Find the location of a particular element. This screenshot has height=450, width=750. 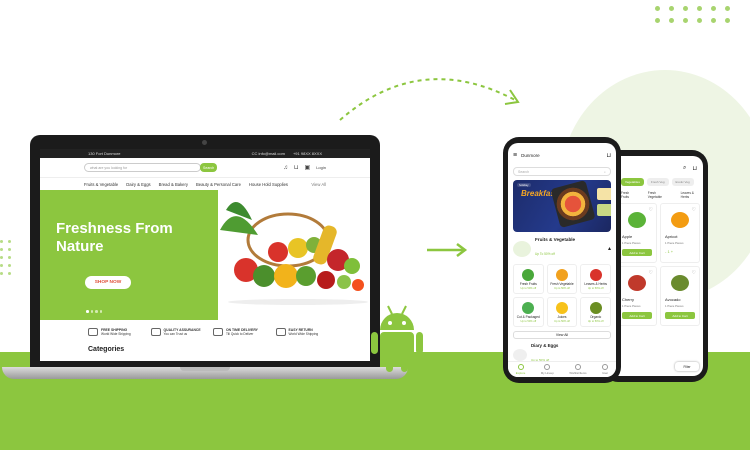

hero-green-panel: Freshness From Nature SHOP NOW is located at coordinates (129, 255).